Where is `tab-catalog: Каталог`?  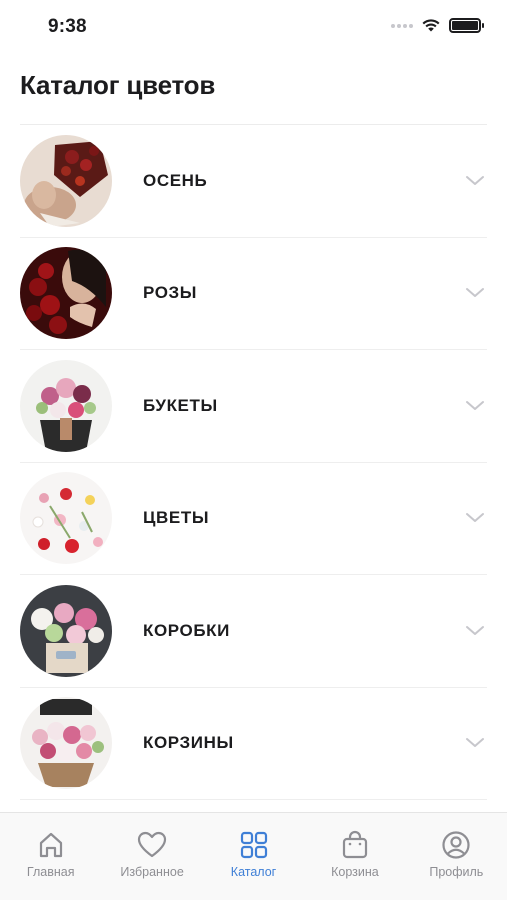
tab-catalog: Каталог is located at coordinates (253, 856).